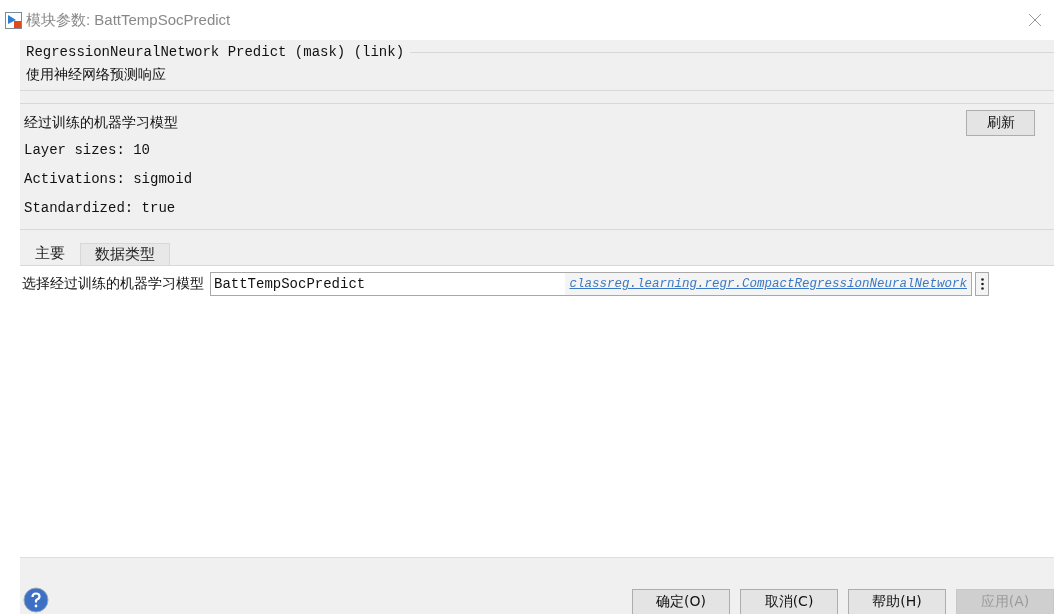 This screenshot has width=1054, height=614. What do you see at coordinates (789, 601) in the screenshot?
I see `dialog-button: 取消(C)` at bounding box center [789, 601].